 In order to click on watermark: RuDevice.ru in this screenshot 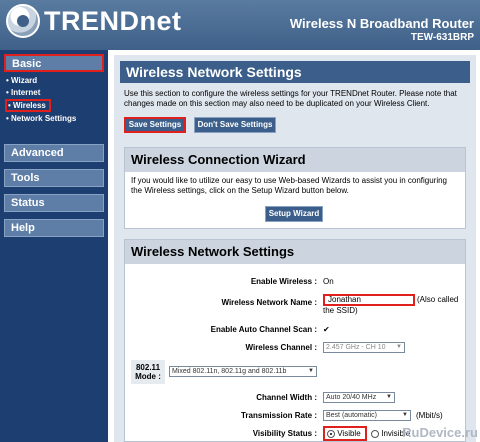, I will do `click(440, 432)`.